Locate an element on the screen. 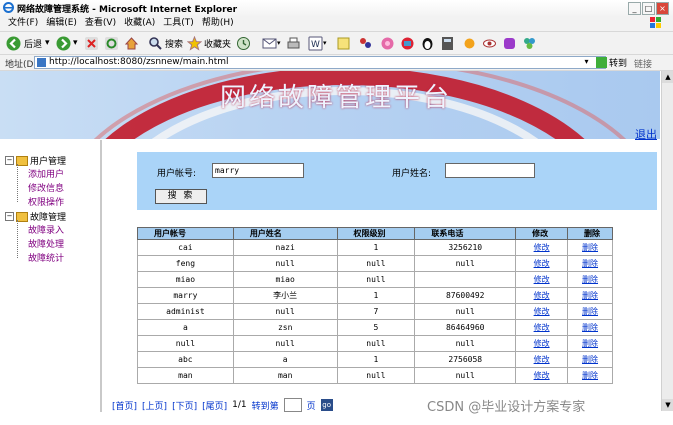 The image size is (673, 425). maximize-button: □ is located at coordinates (648, 8).